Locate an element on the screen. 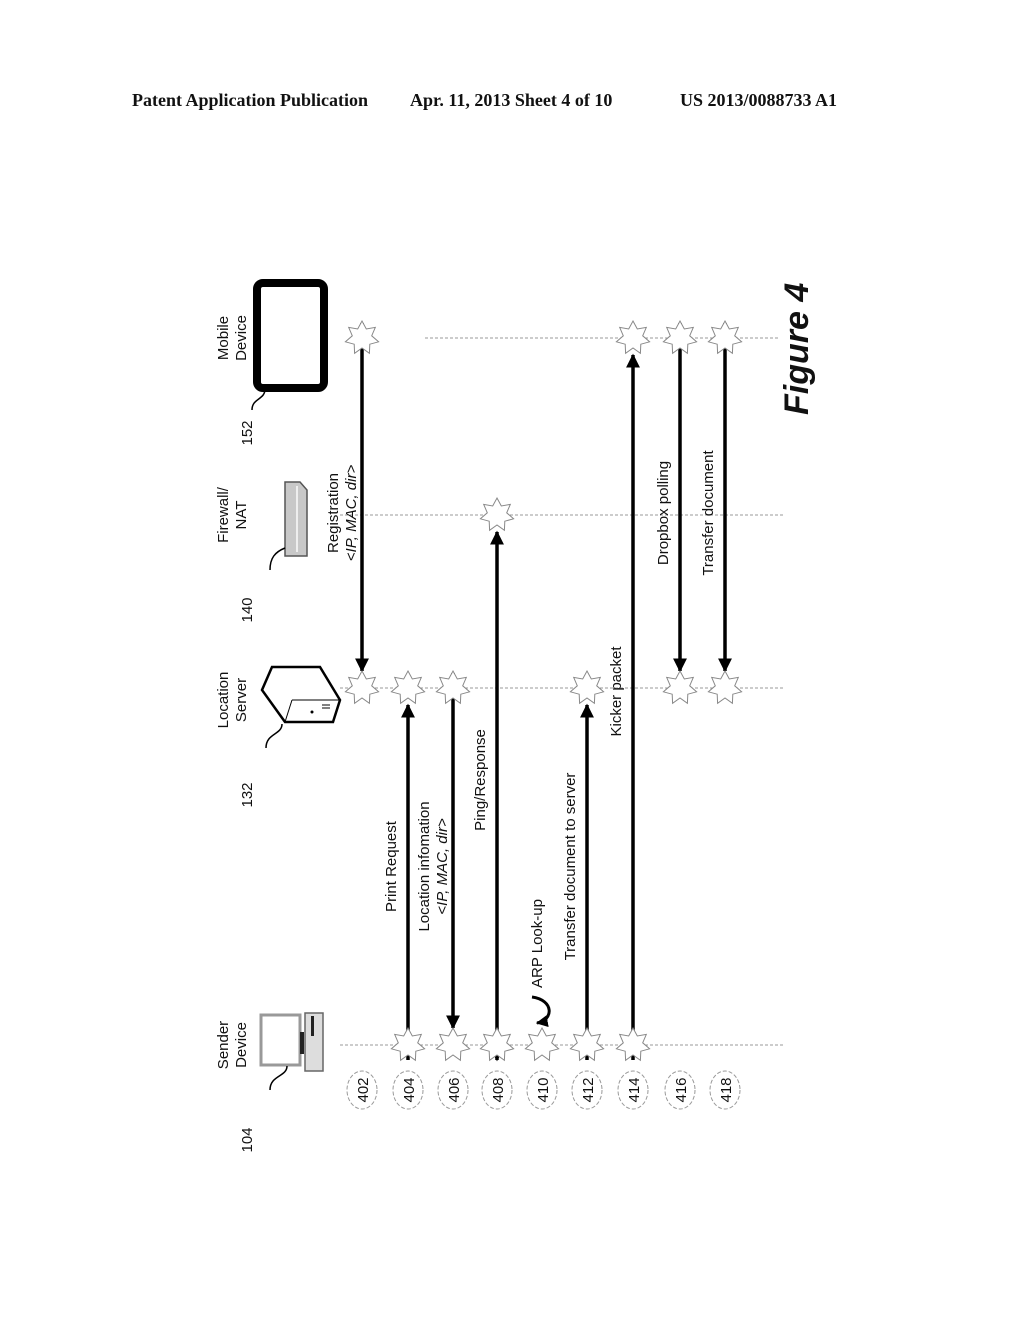 Image resolution: width=1024 pixels, height=1320 pixels. step-ref-414: 414 is located at coordinates (633, 1090).